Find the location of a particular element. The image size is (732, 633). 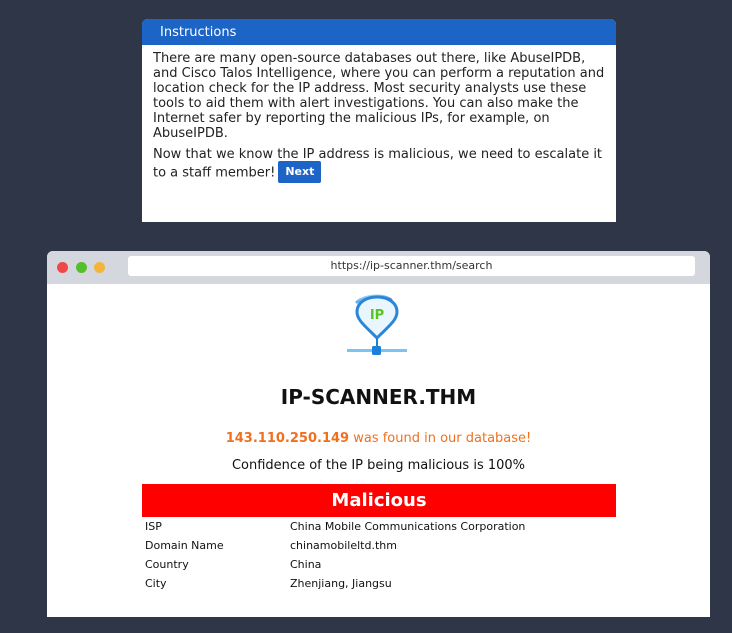

detail-key: ISP is located at coordinates (153, 526).